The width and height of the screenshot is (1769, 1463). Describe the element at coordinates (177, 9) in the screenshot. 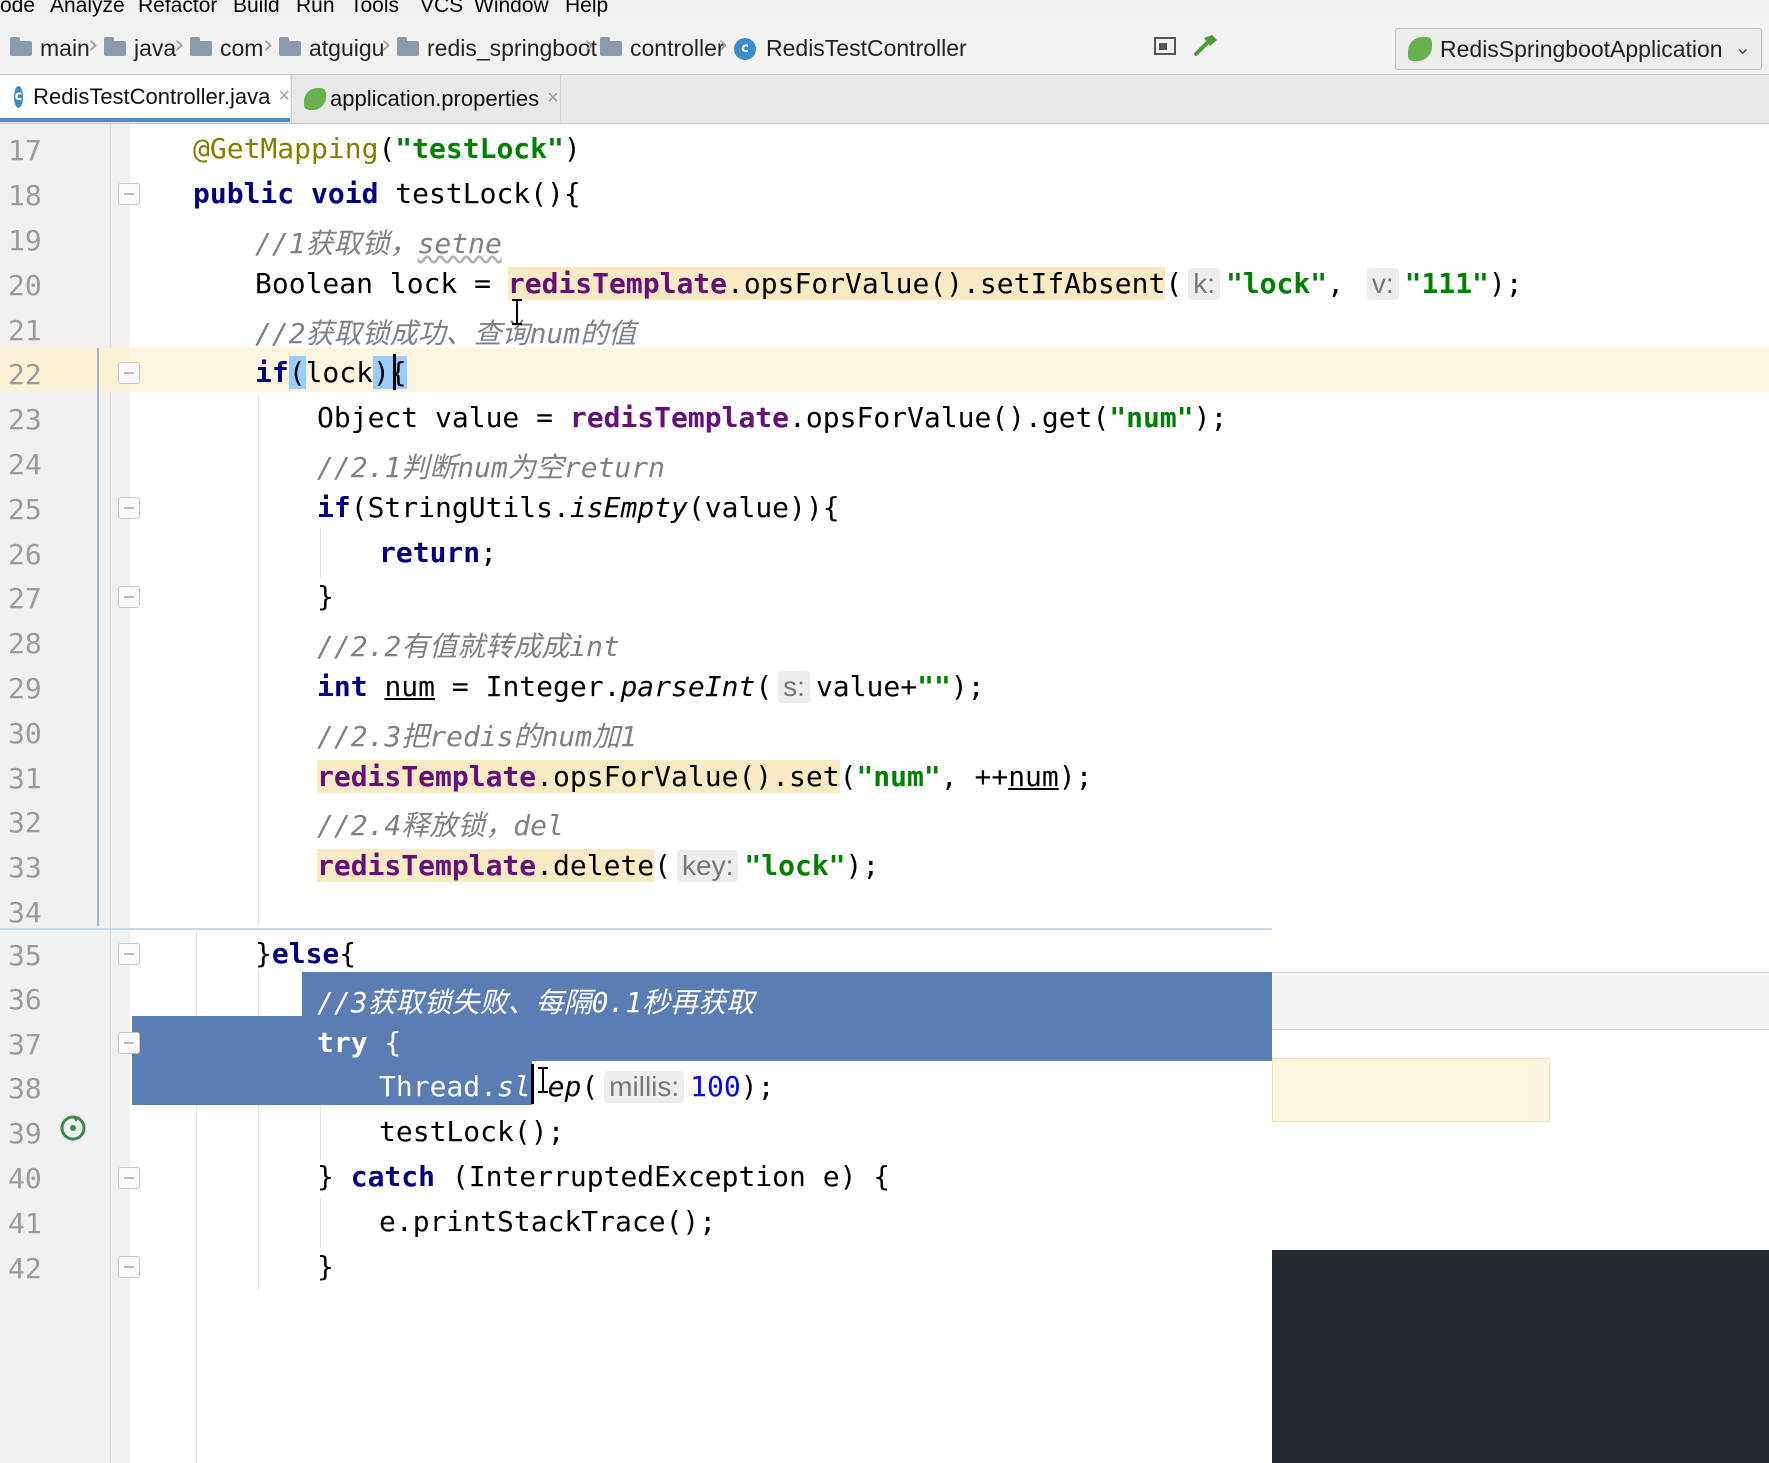

I see `menu-refactor: Refactor` at that location.